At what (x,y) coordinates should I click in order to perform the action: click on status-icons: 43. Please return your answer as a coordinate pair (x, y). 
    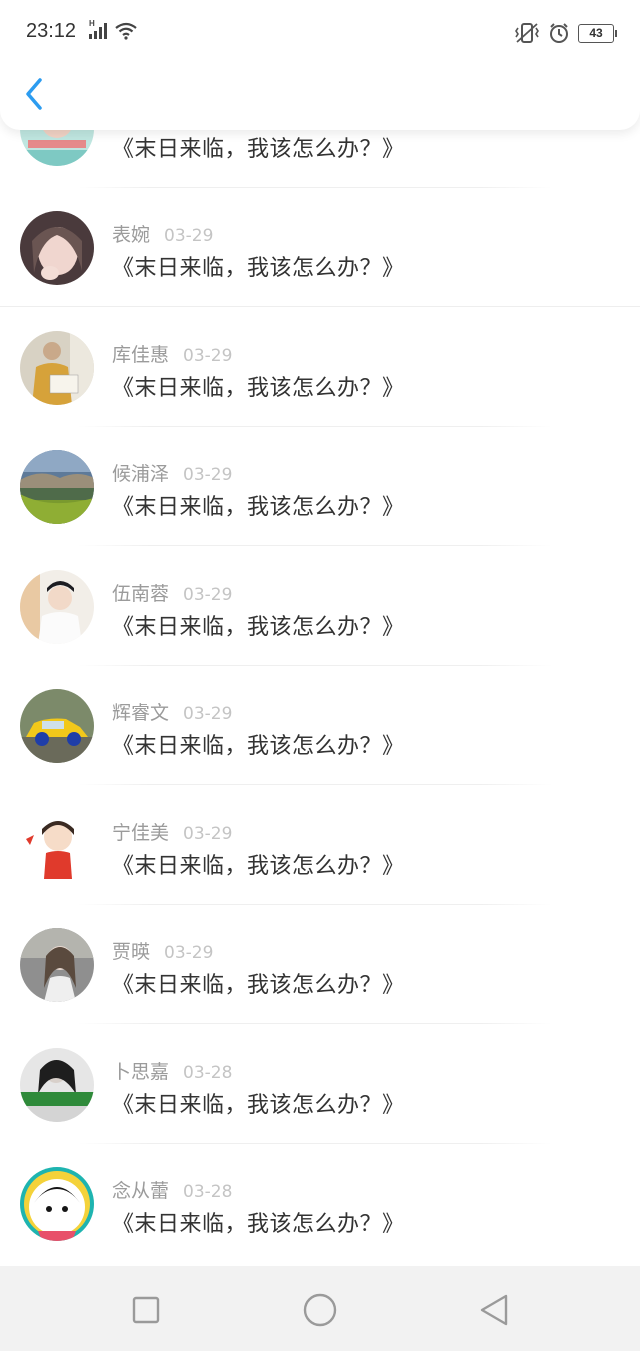
    Looking at the image, I should click on (565, 33).